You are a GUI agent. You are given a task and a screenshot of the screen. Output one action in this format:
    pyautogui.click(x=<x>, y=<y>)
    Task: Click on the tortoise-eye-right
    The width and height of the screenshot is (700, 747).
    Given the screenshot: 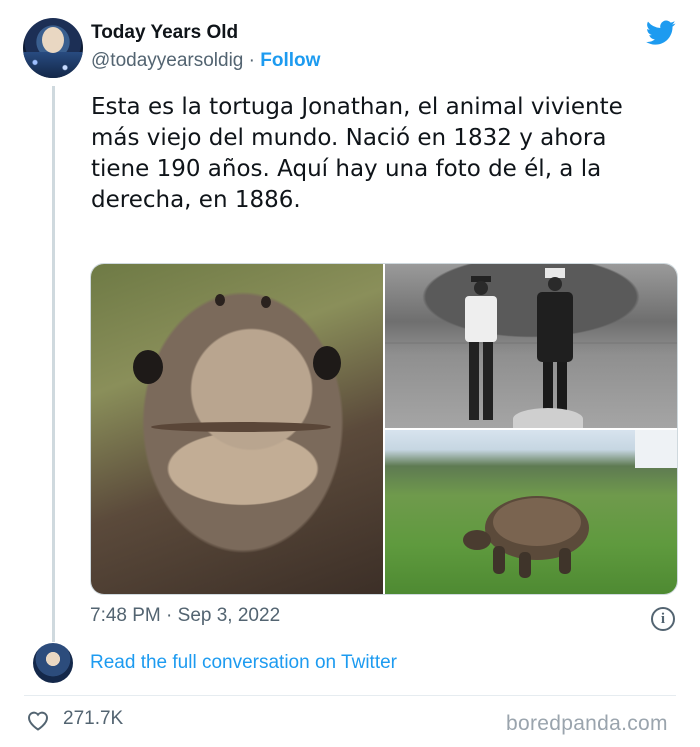 What is the action you would take?
    pyautogui.click(x=327, y=363)
    